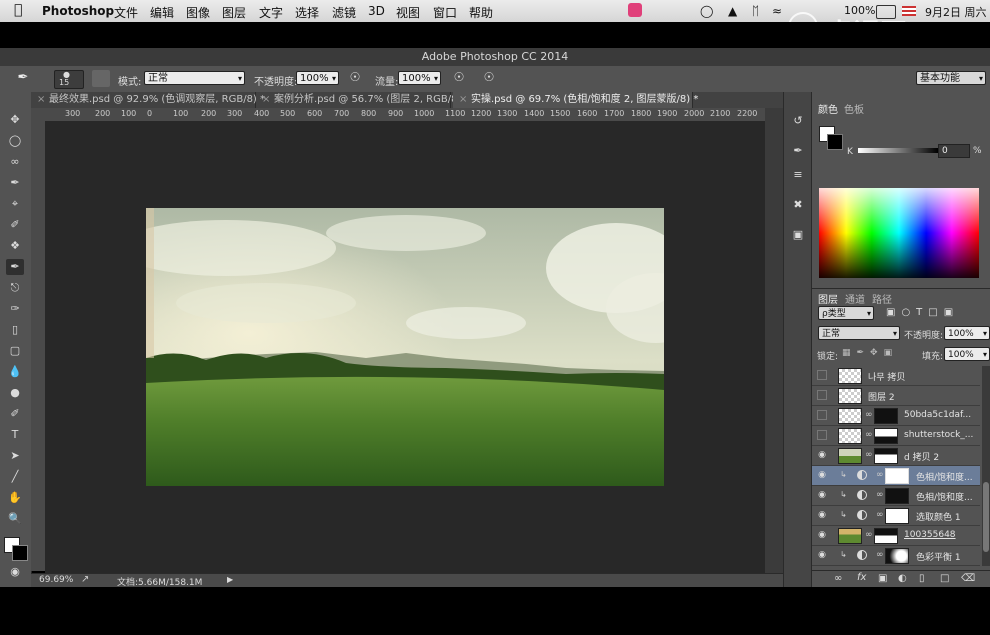 Image resolution: width=990 pixels, height=635 pixels. Describe the element at coordinates (951, 78) in the screenshot. I see `workspace-select: 基本功能 ▾` at that location.